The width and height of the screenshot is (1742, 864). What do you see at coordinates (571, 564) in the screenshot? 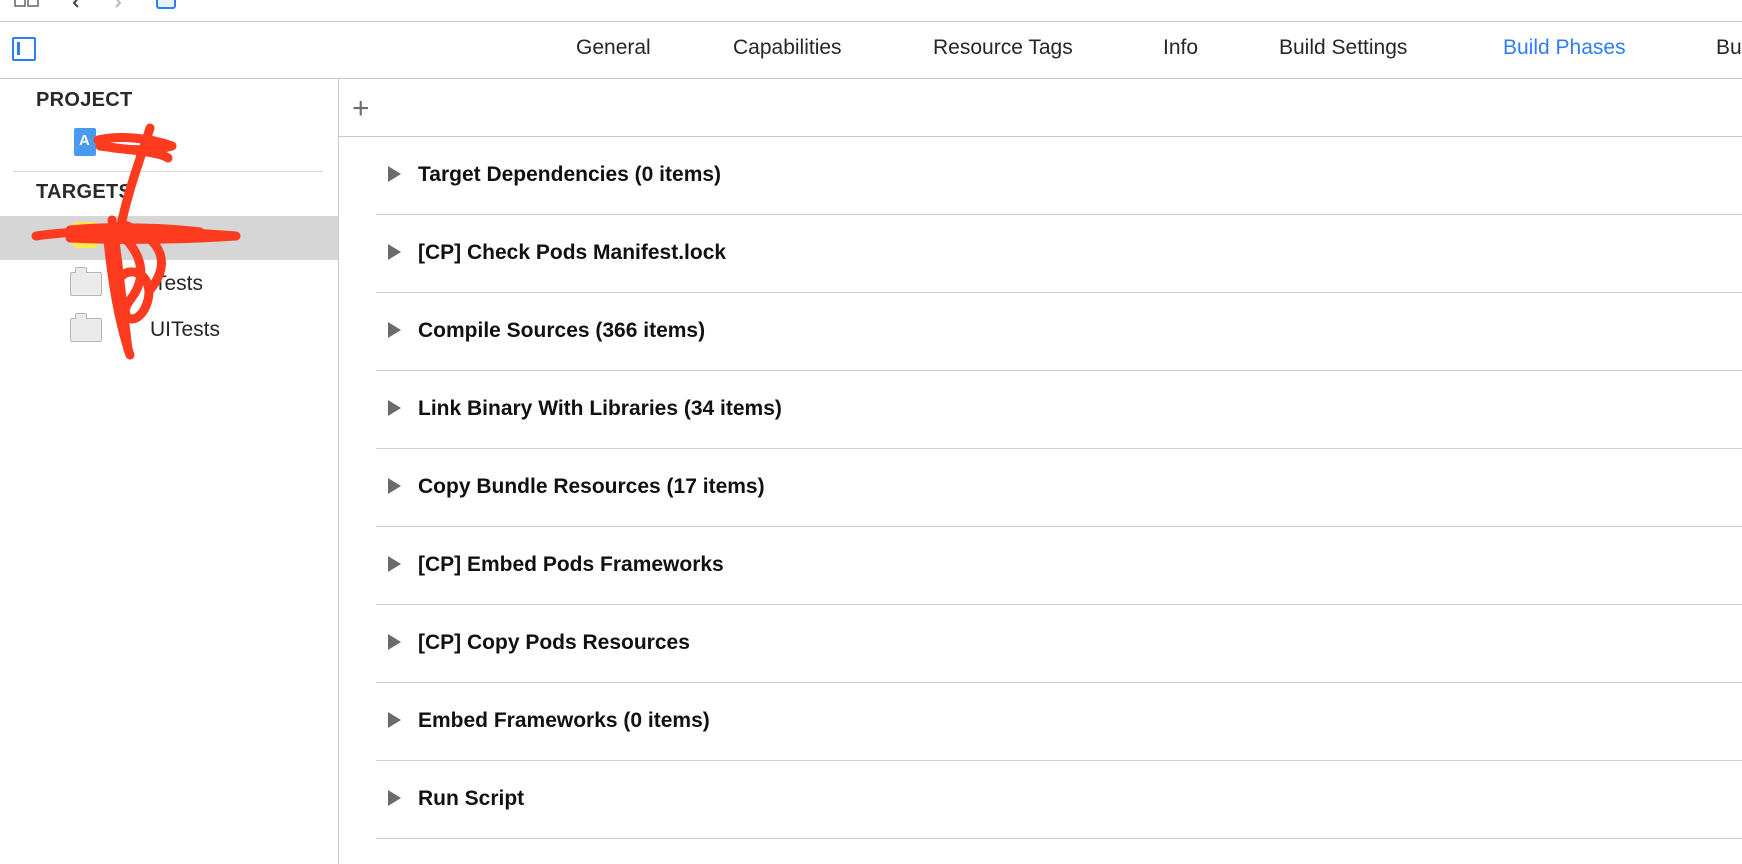
I see `phase-label: [CP] Embed Pods Frameworks` at bounding box center [571, 564].